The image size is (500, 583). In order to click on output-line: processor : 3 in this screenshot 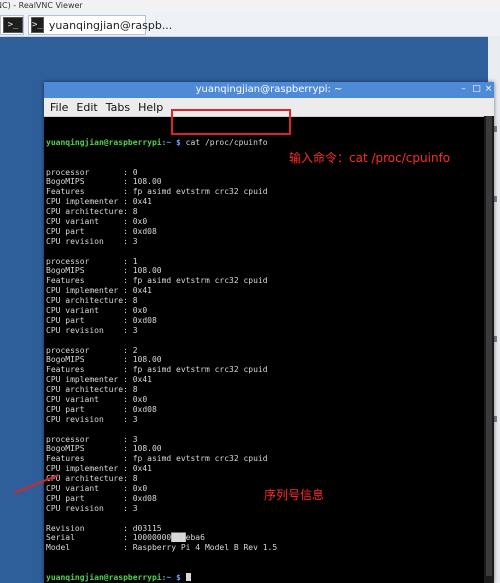, I will do `click(92, 439)`.